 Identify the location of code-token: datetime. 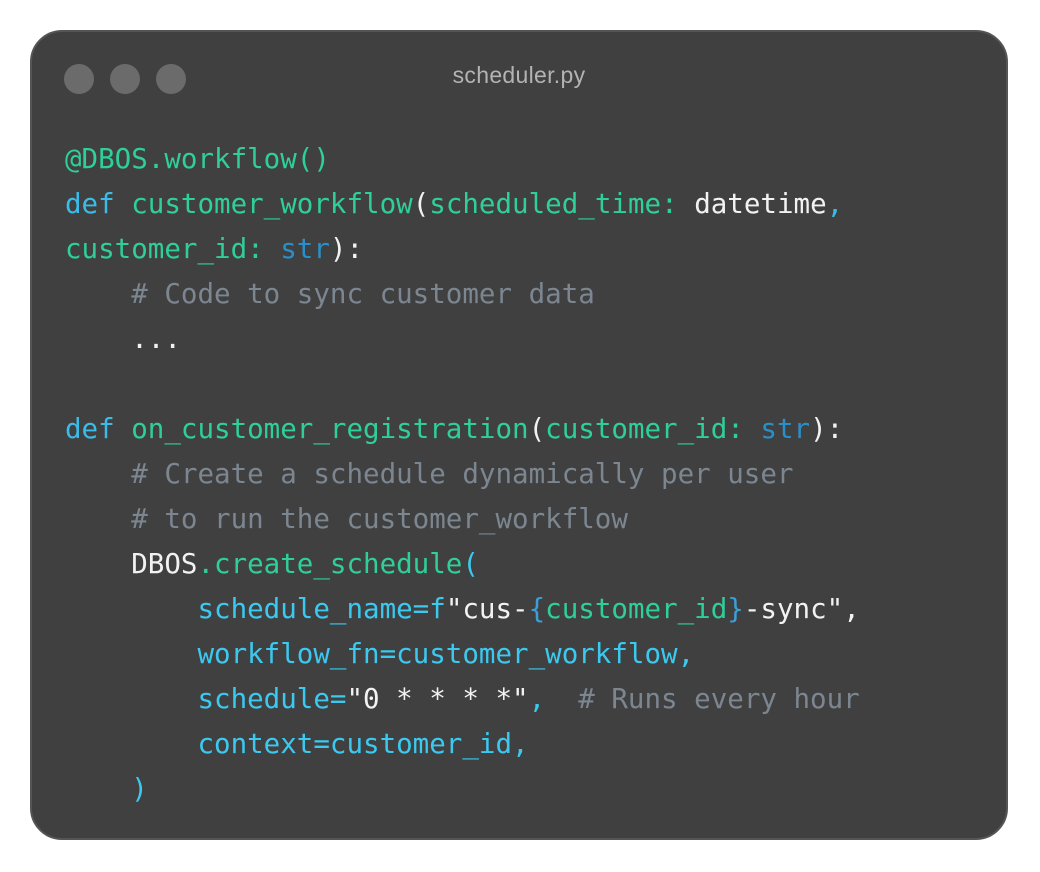
(760, 204).